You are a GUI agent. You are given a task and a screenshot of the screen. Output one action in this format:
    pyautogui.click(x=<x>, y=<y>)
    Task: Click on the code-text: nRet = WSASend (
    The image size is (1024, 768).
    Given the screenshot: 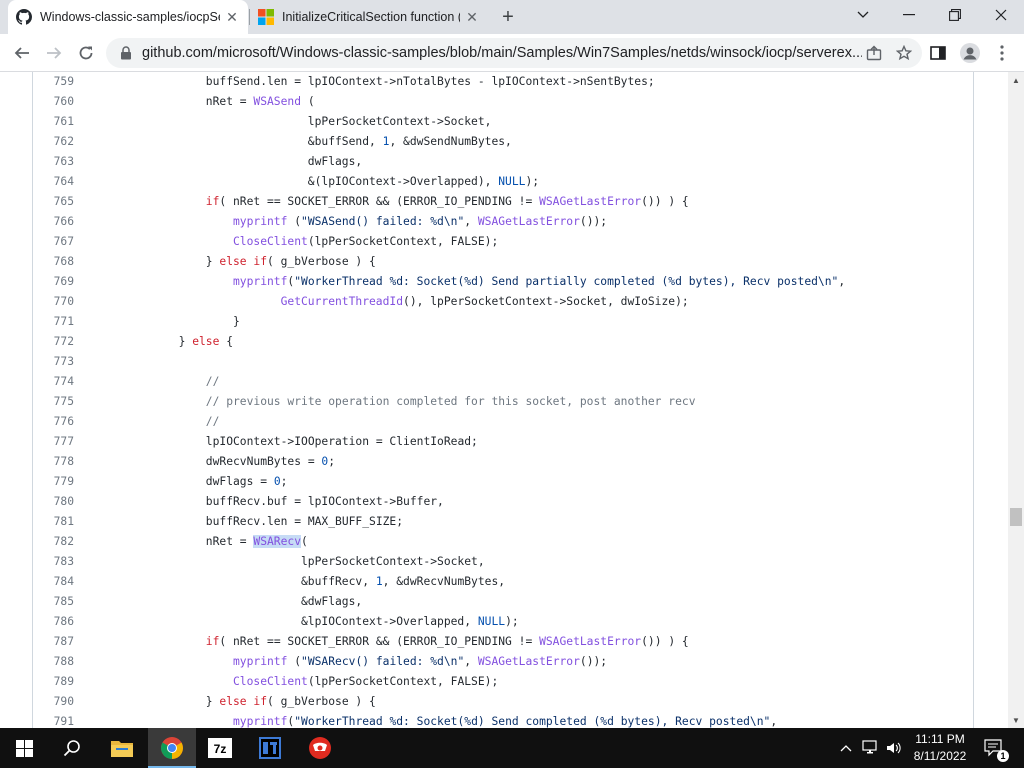 What is the action you would take?
    pyautogui.click(x=260, y=101)
    